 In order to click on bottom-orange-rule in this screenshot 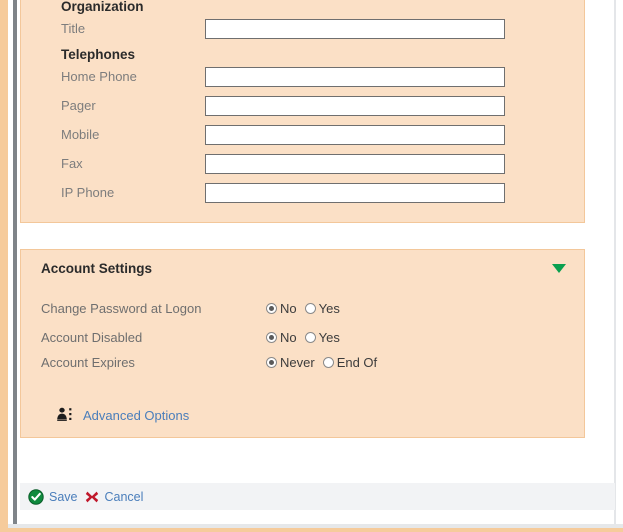, I will do `click(311, 530)`.